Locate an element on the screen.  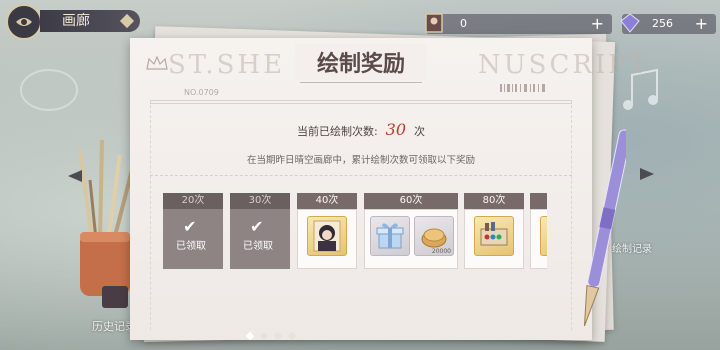
section-title-text: 画廊 is located at coordinates (76, 21).